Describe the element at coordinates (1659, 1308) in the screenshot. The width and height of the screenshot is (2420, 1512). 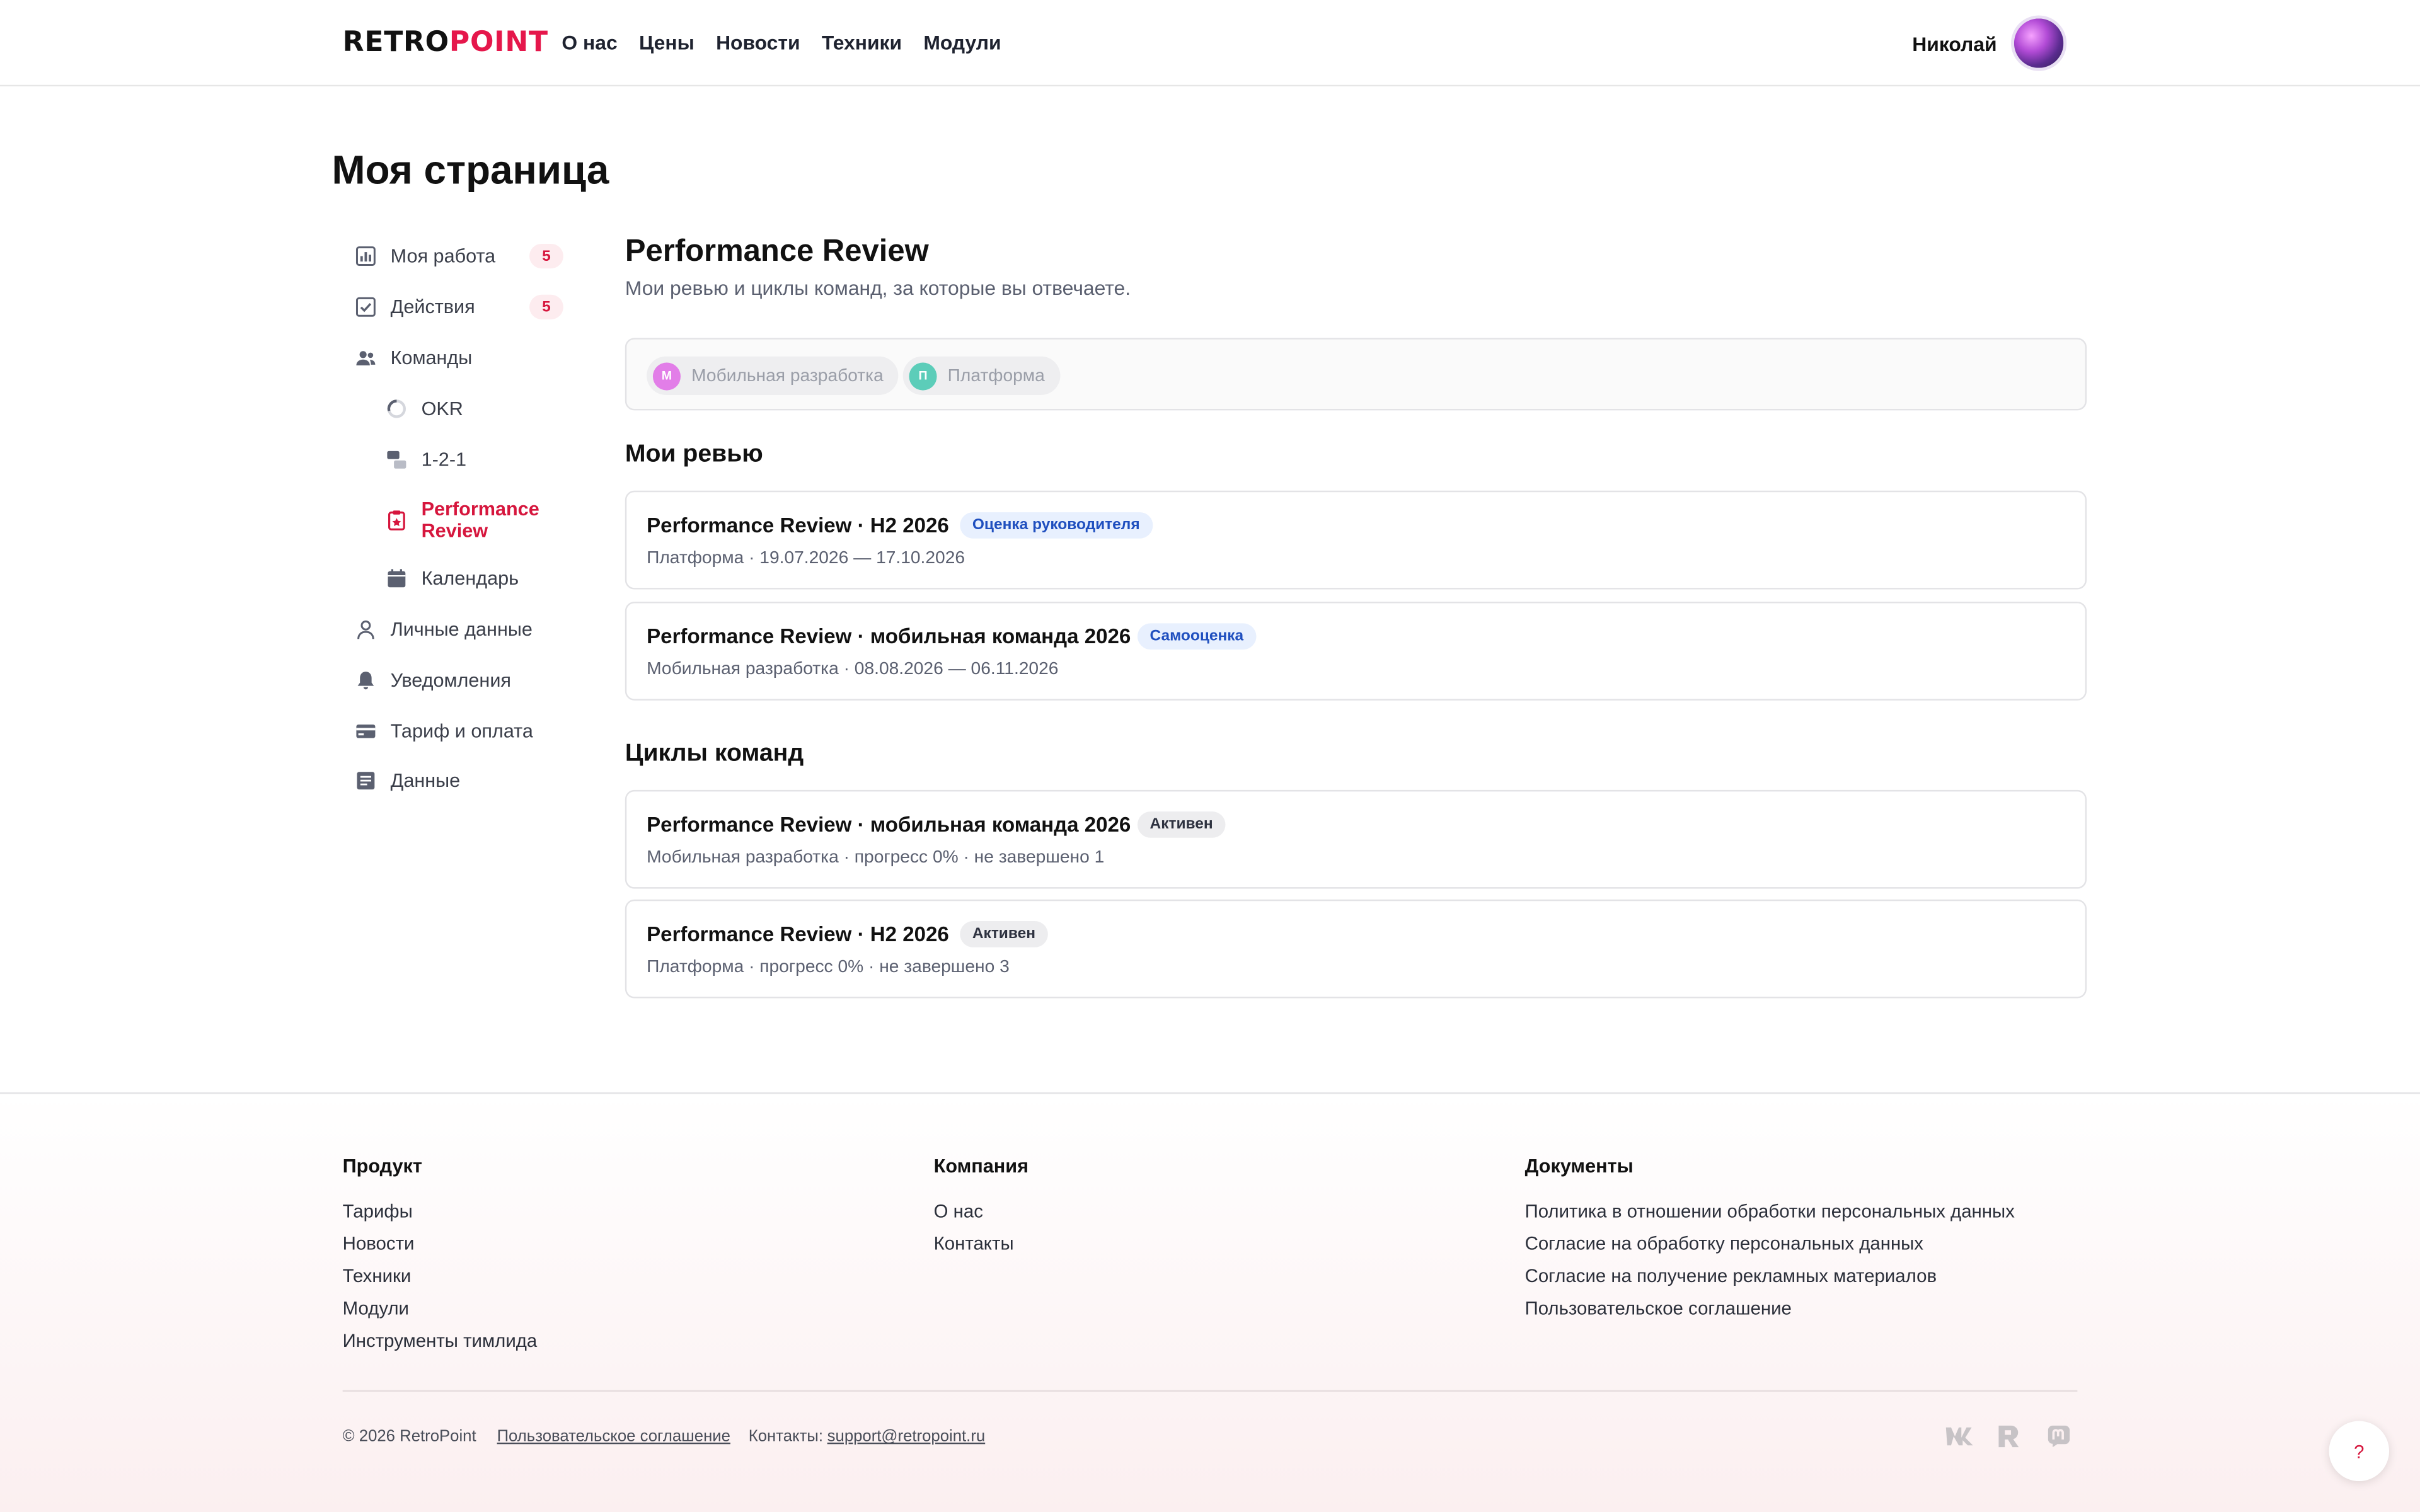
I see `footer-link-user-agreement: Пользовательское соглашение` at that location.